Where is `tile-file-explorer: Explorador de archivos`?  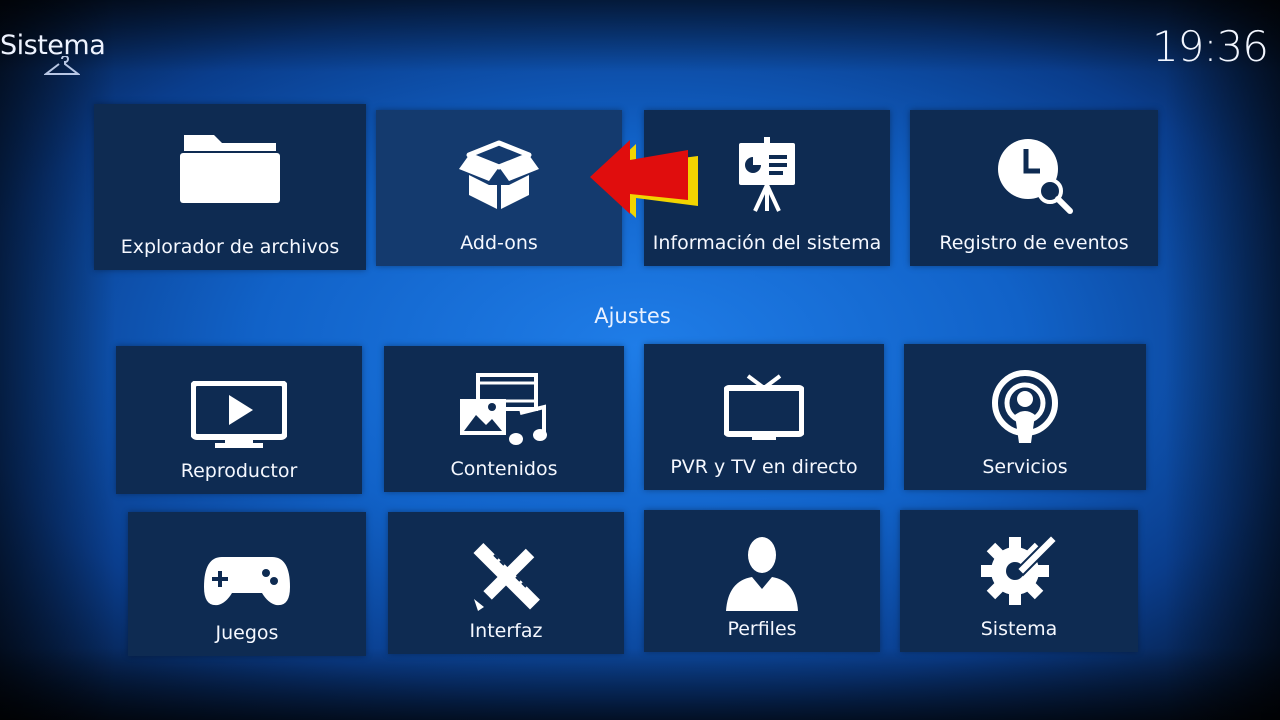 tile-file-explorer: Explorador de archivos is located at coordinates (230, 187).